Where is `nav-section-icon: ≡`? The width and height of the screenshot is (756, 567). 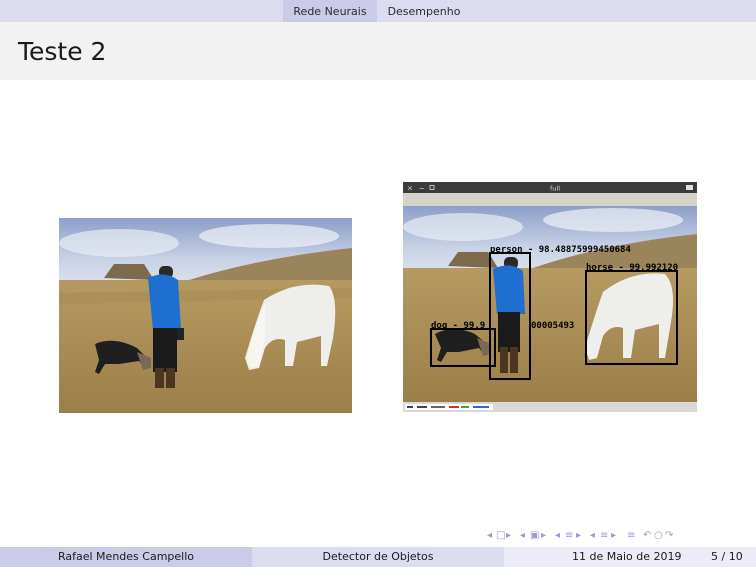 nav-section-icon: ≡ is located at coordinates (569, 535).